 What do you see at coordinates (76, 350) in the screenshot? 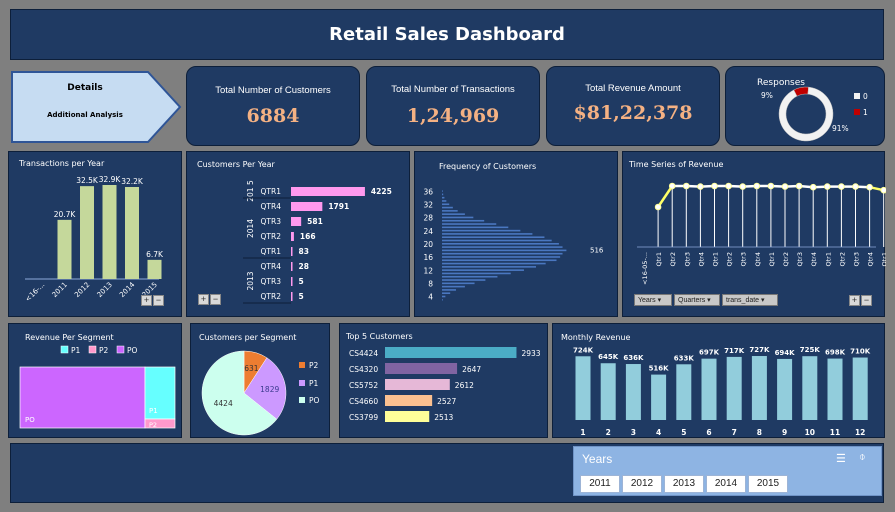
I see `rps-legend-p1: P1` at bounding box center [76, 350].